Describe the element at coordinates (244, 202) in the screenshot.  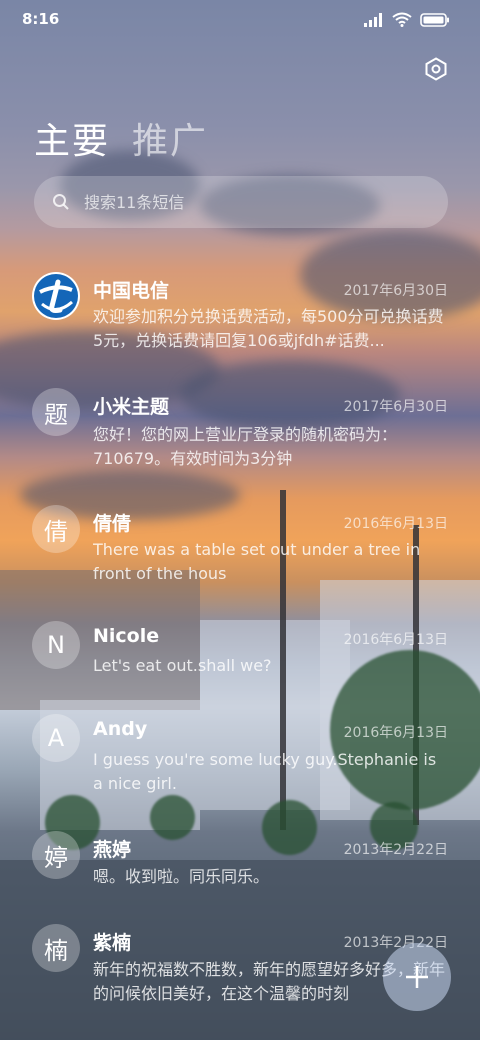
I see `search-input` at that location.